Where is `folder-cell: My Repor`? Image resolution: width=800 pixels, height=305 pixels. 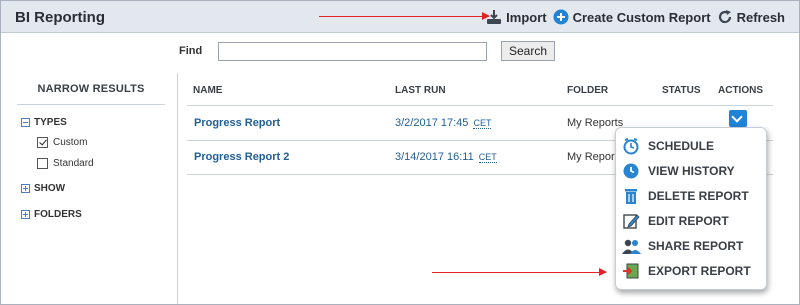
folder-cell: My Repor is located at coordinates (591, 157).